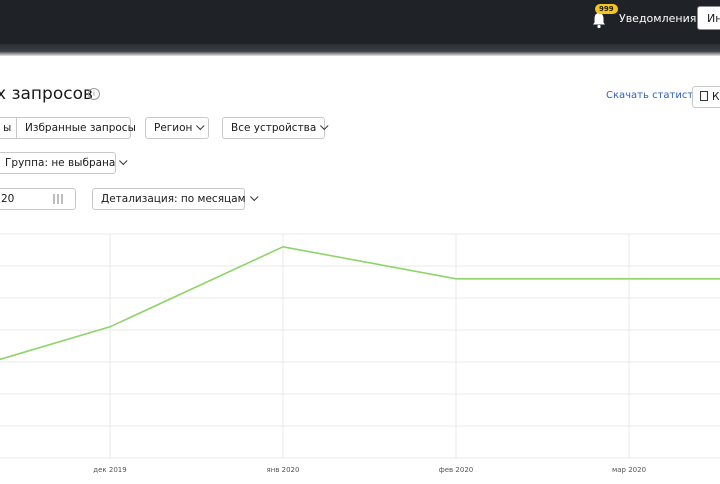  Describe the element at coordinates (94, 94) in the screenshot. I see `info-icon: i` at that location.